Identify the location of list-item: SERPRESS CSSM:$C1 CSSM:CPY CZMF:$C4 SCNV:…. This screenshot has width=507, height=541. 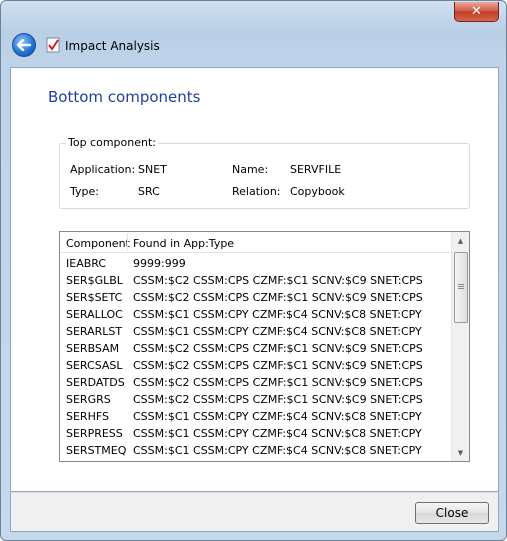
(256, 432).